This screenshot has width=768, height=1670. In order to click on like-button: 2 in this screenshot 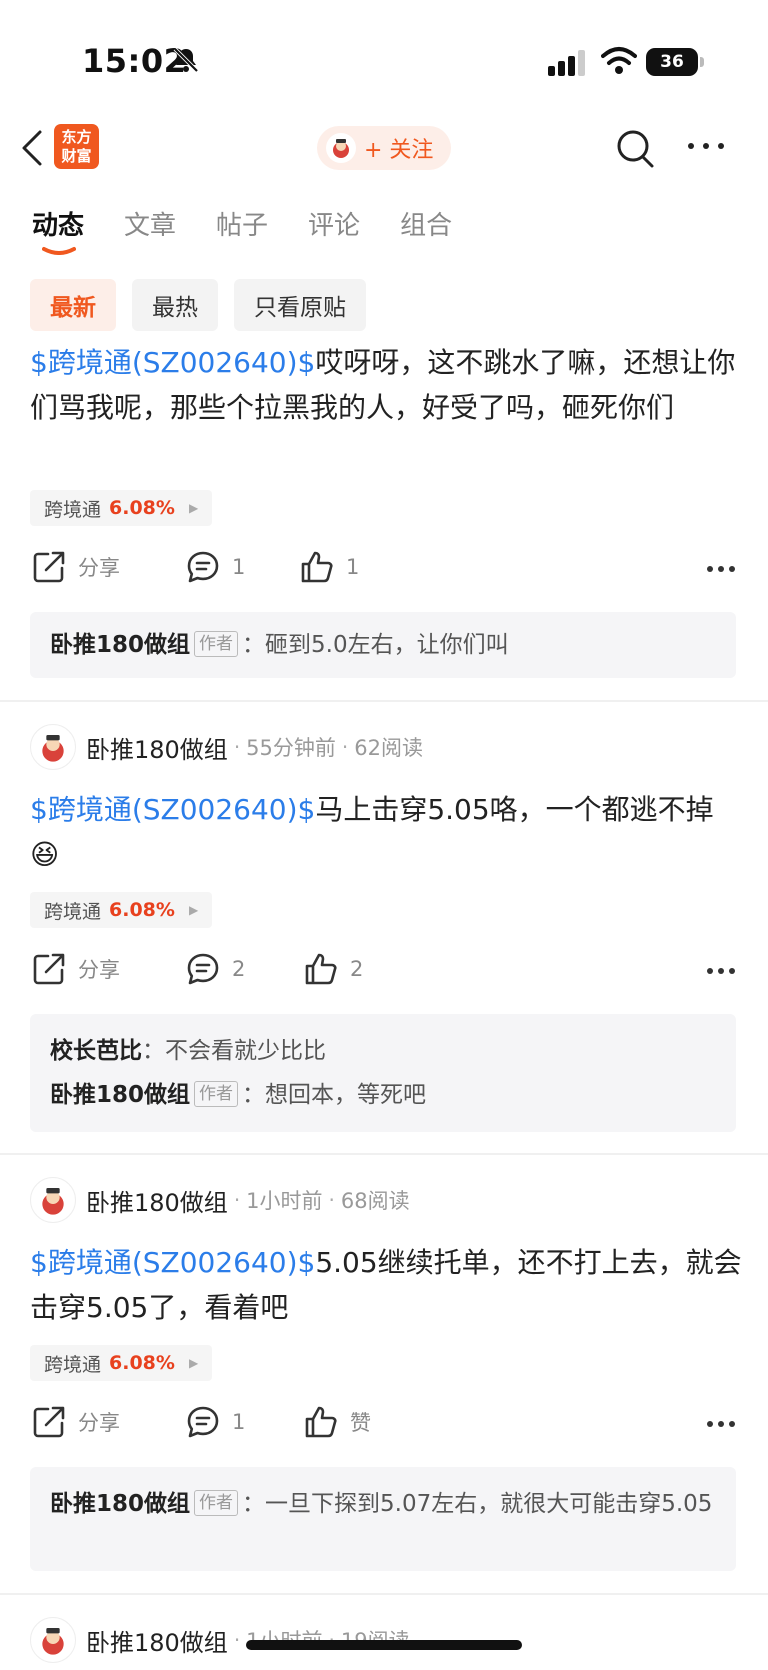, I will do `click(333, 969)`.